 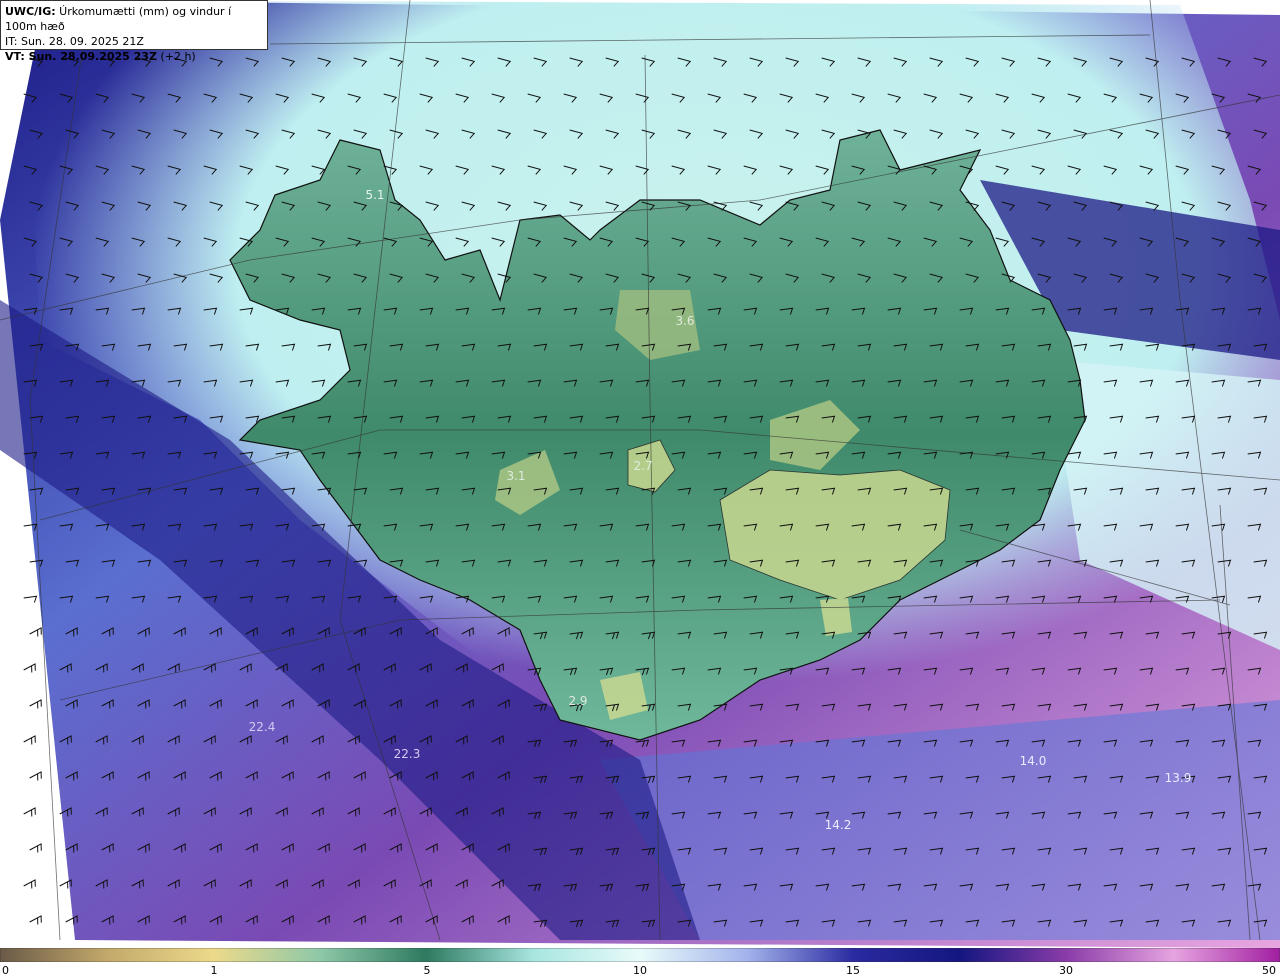 What do you see at coordinates (1033, 761) in the screenshot?
I see `precip-value-label: 14.0` at bounding box center [1033, 761].